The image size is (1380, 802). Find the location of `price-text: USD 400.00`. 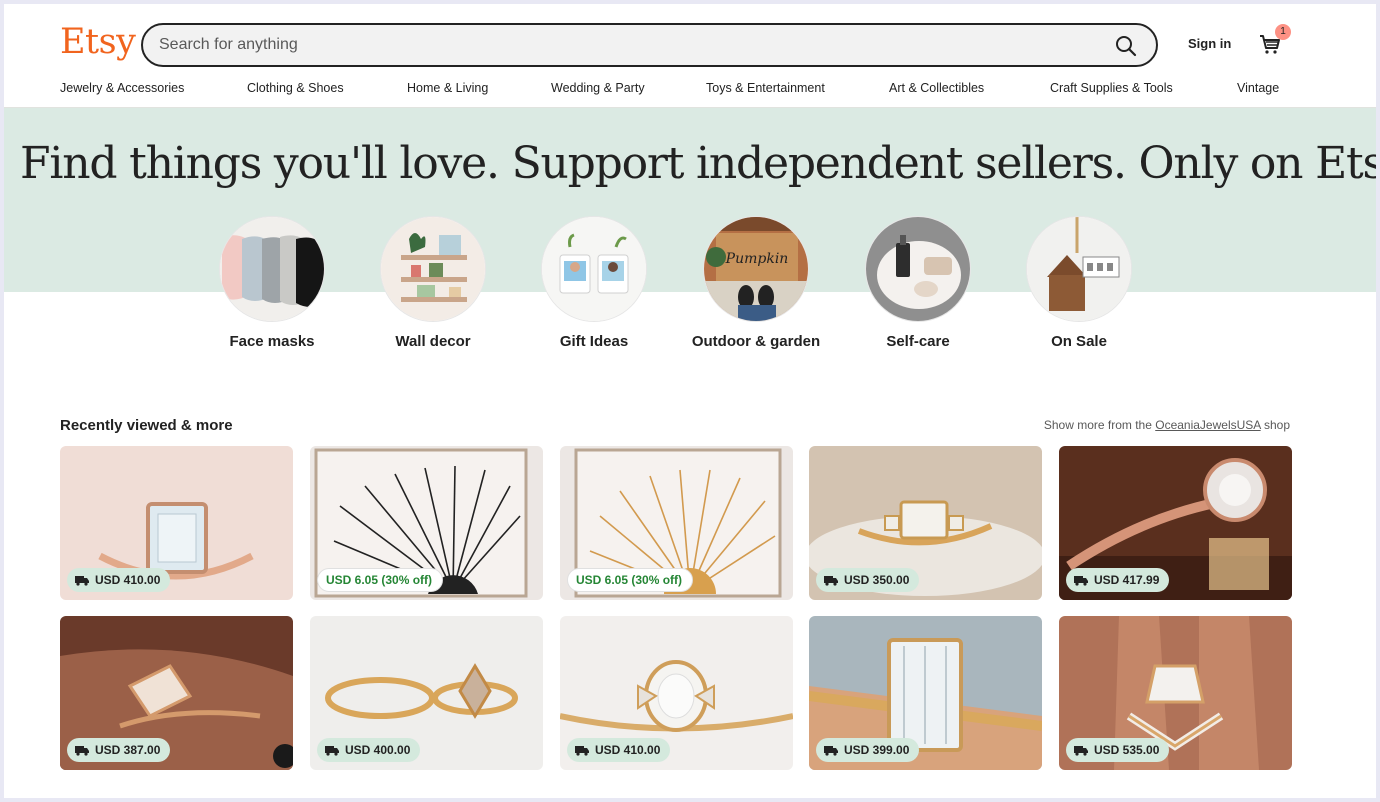

price-text: USD 400.00 is located at coordinates (378, 750).